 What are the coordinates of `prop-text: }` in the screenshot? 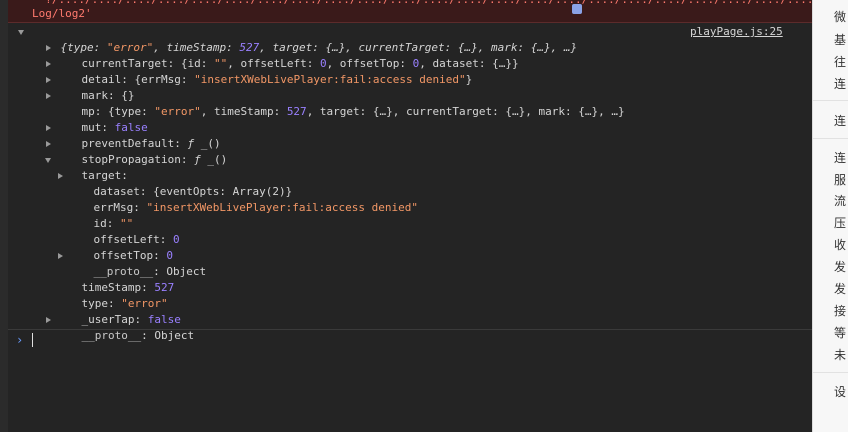 It's located at (469, 79).